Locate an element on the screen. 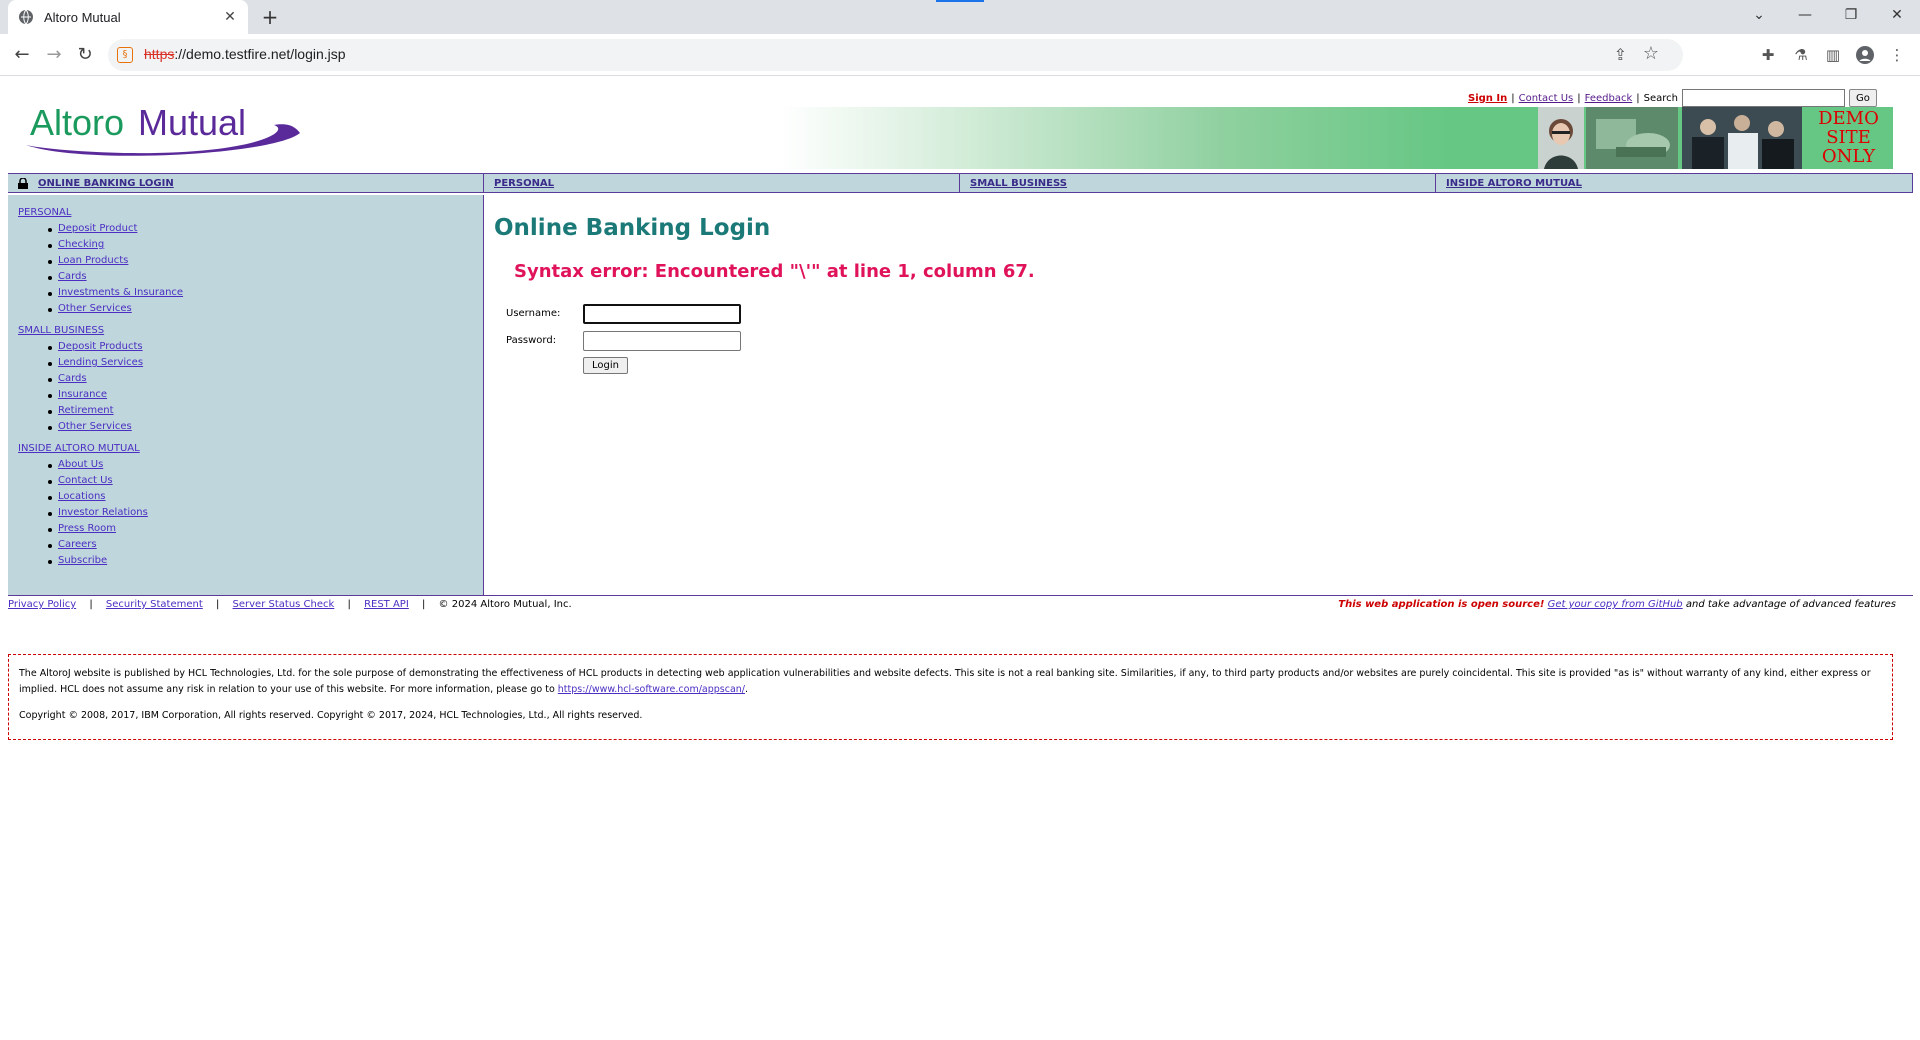 The height and width of the screenshot is (1040, 1920). password-input is located at coordinates (662, 340).